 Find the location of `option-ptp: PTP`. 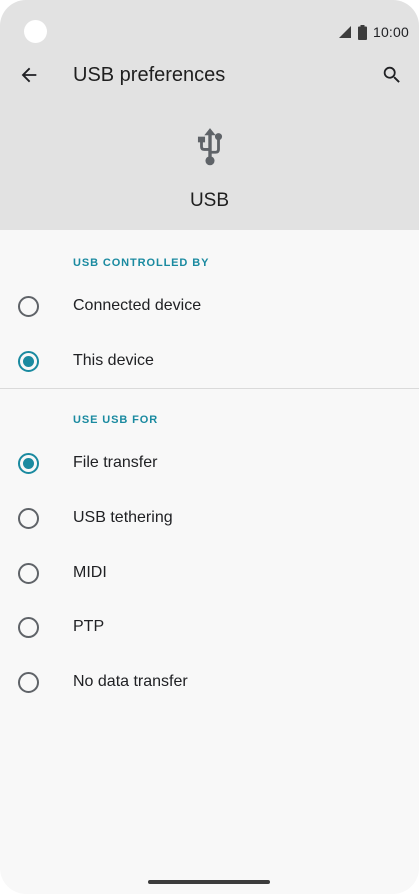

option-ptp: PTP is located at coordinates (209, 627).